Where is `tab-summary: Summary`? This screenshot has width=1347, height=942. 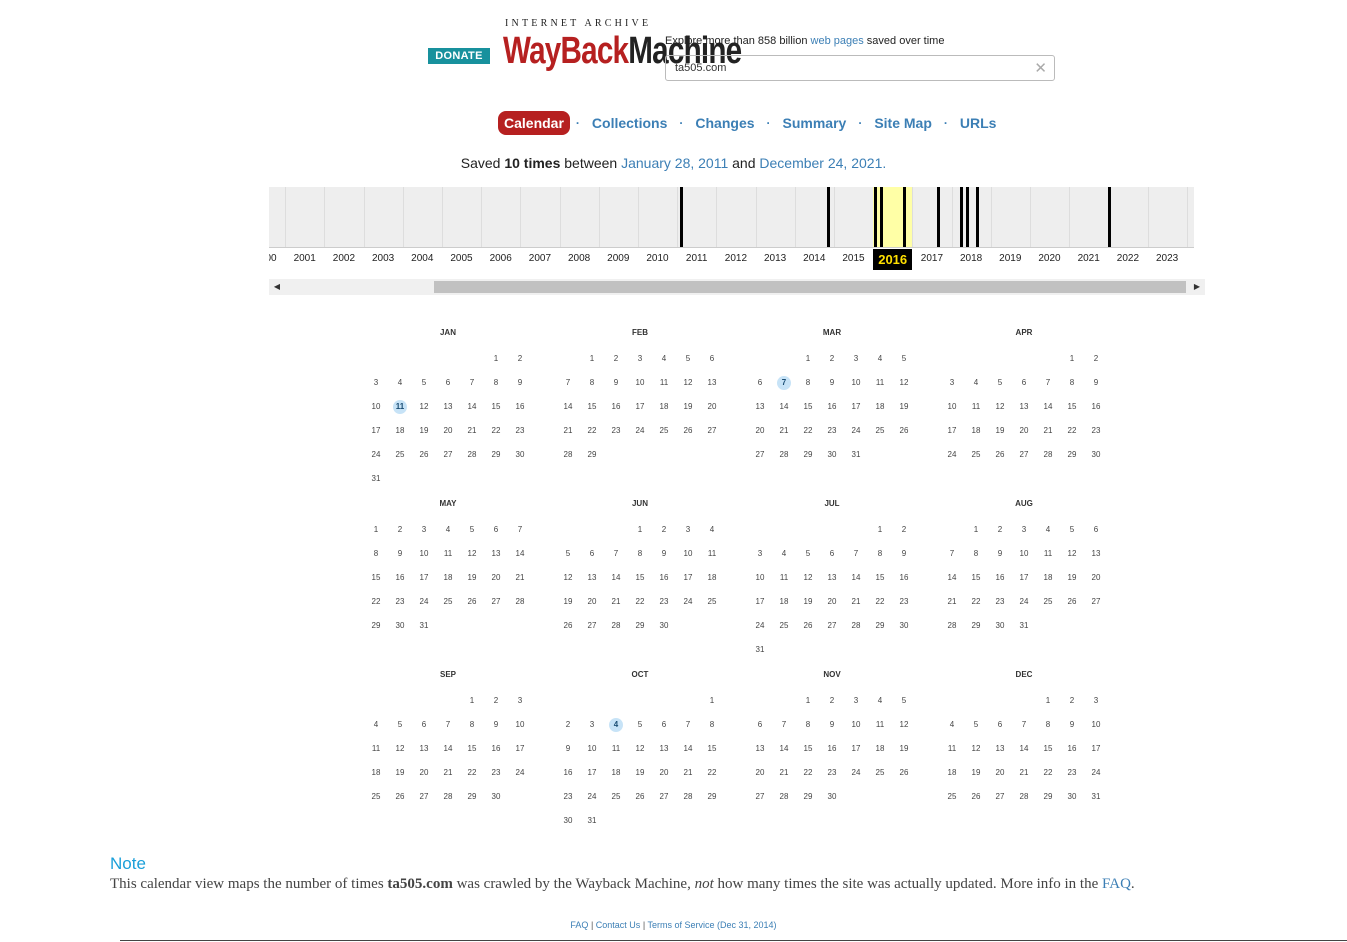 tab-summary: Summary is located at coordinates (815, 123).